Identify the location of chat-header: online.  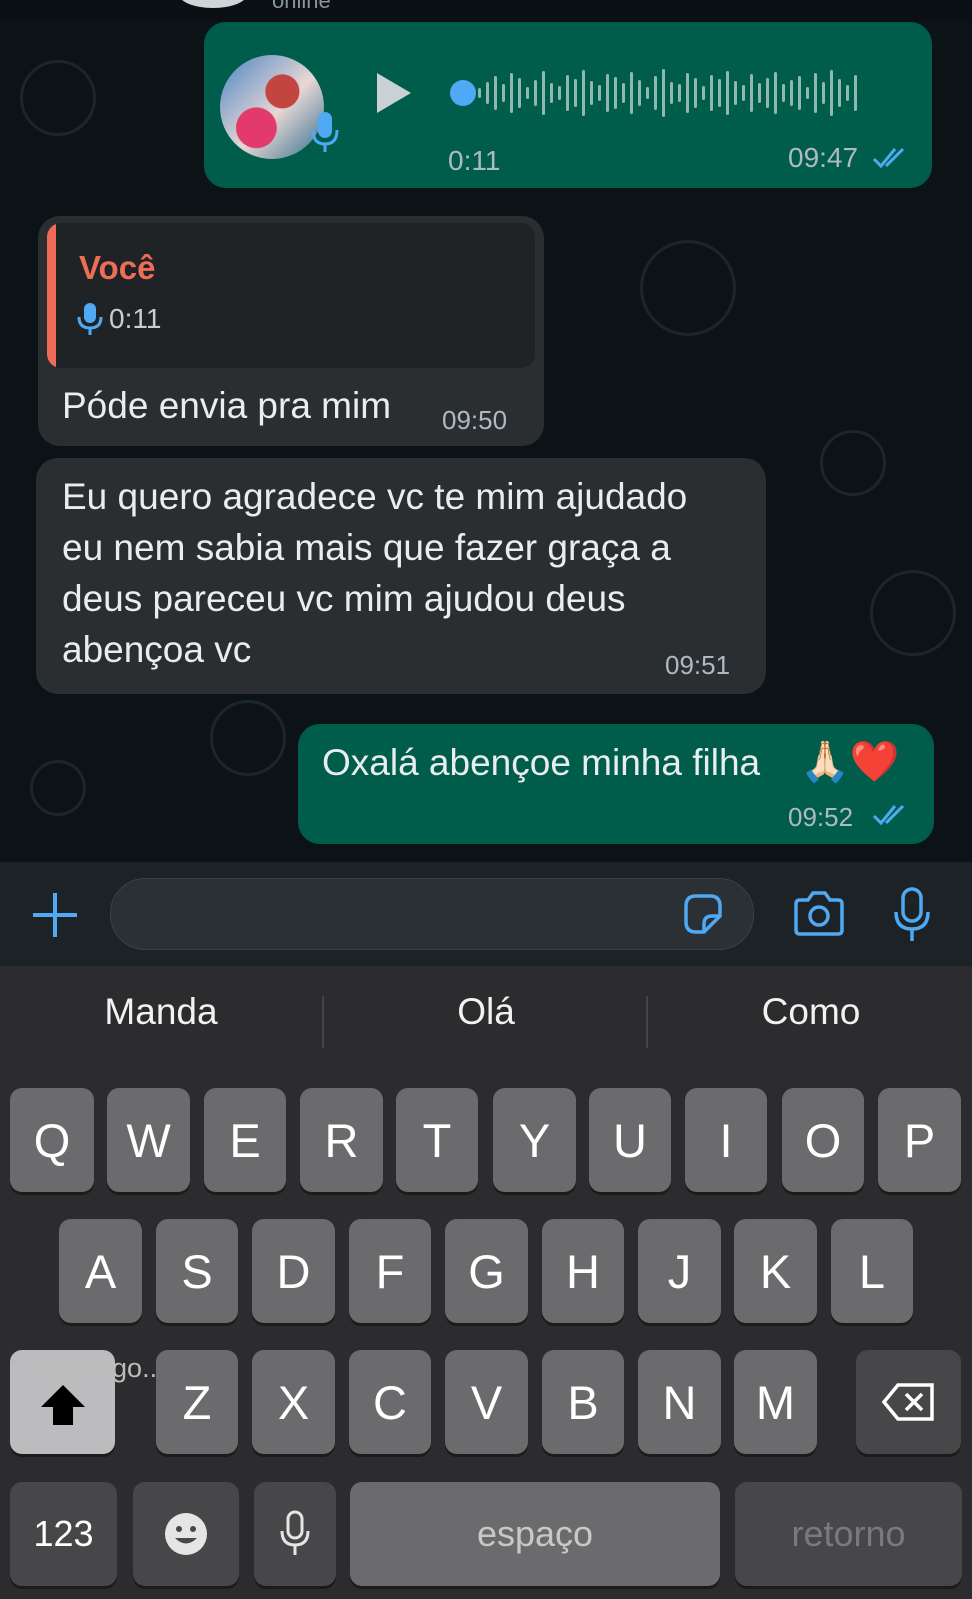
(486, 11).